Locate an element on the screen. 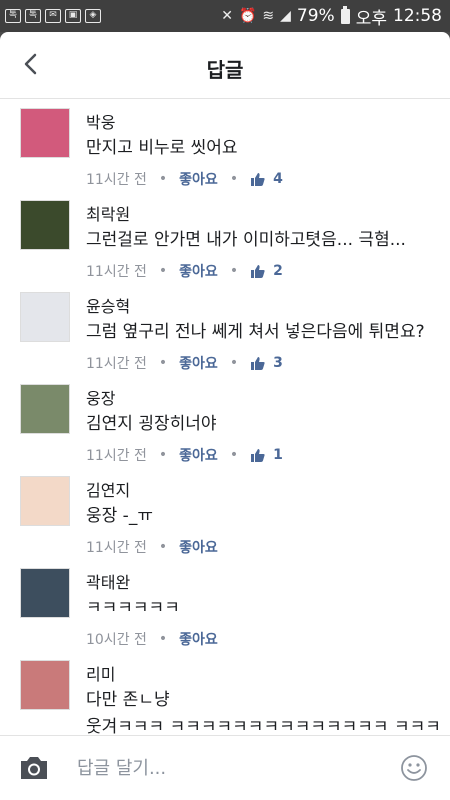  like-count: 3 is located at coordinates (278, 363).